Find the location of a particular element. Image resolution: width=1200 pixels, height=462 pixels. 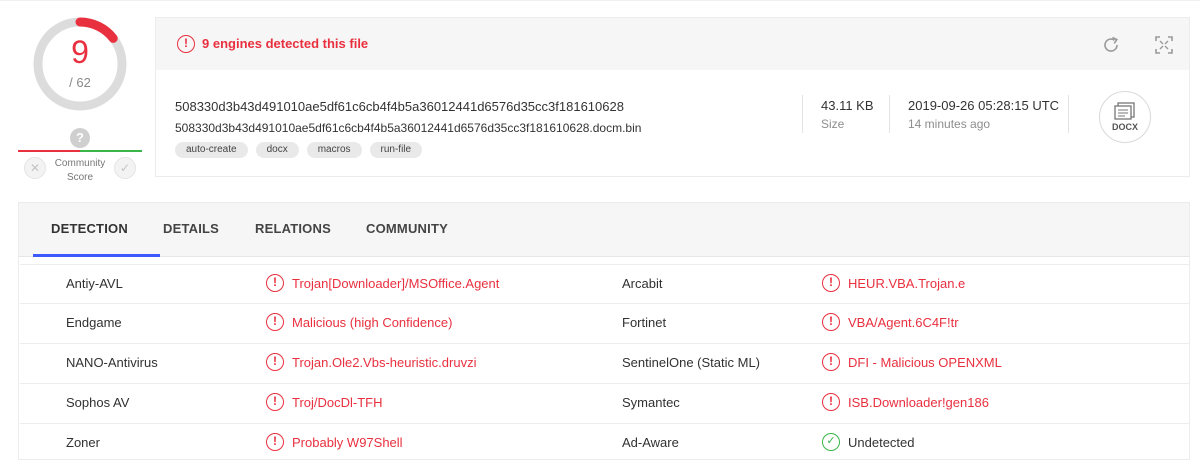

engine-name: Fortinet is located at coordinates (644, 322).